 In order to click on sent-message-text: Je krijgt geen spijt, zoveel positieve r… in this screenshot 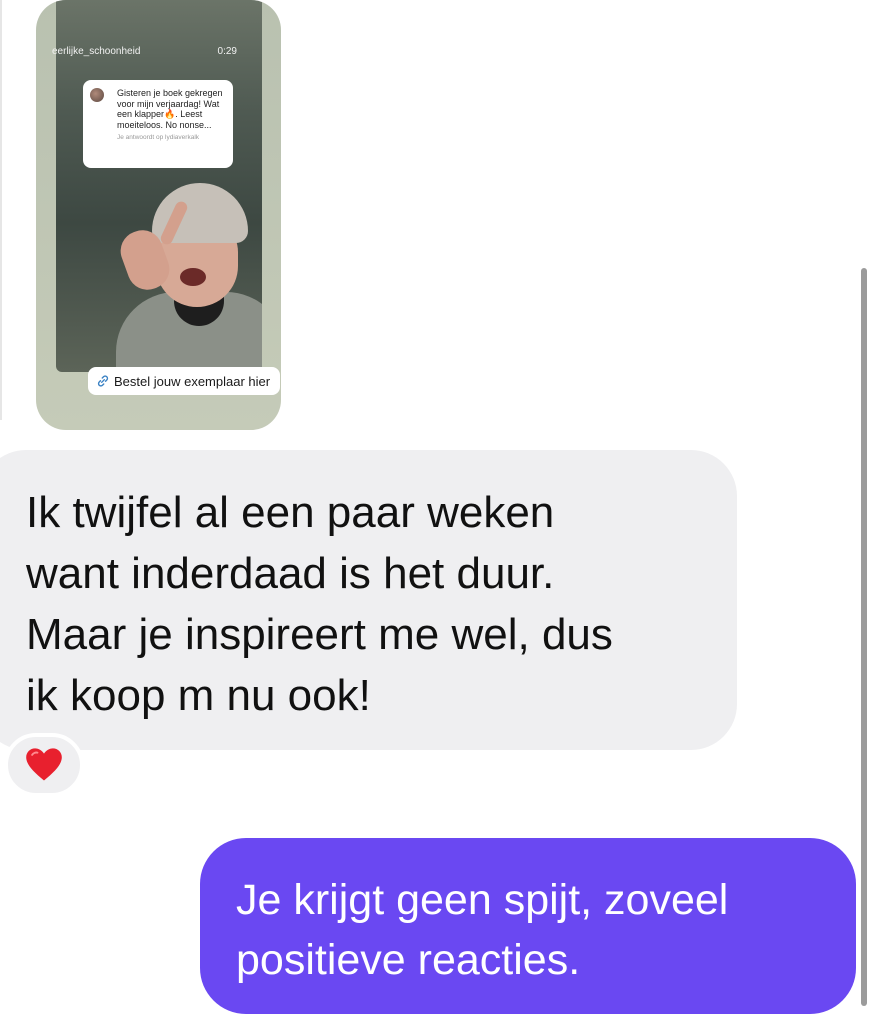, I will do `click(482, 930)`.